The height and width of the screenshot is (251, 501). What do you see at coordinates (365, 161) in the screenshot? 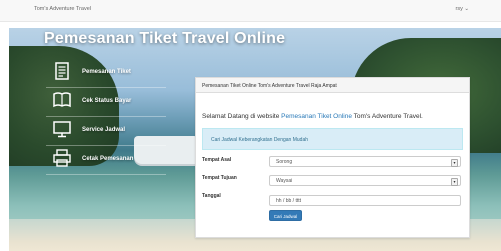
I see `tempat-asal-select: Sorong ▾` at bounding box center [365, 161].